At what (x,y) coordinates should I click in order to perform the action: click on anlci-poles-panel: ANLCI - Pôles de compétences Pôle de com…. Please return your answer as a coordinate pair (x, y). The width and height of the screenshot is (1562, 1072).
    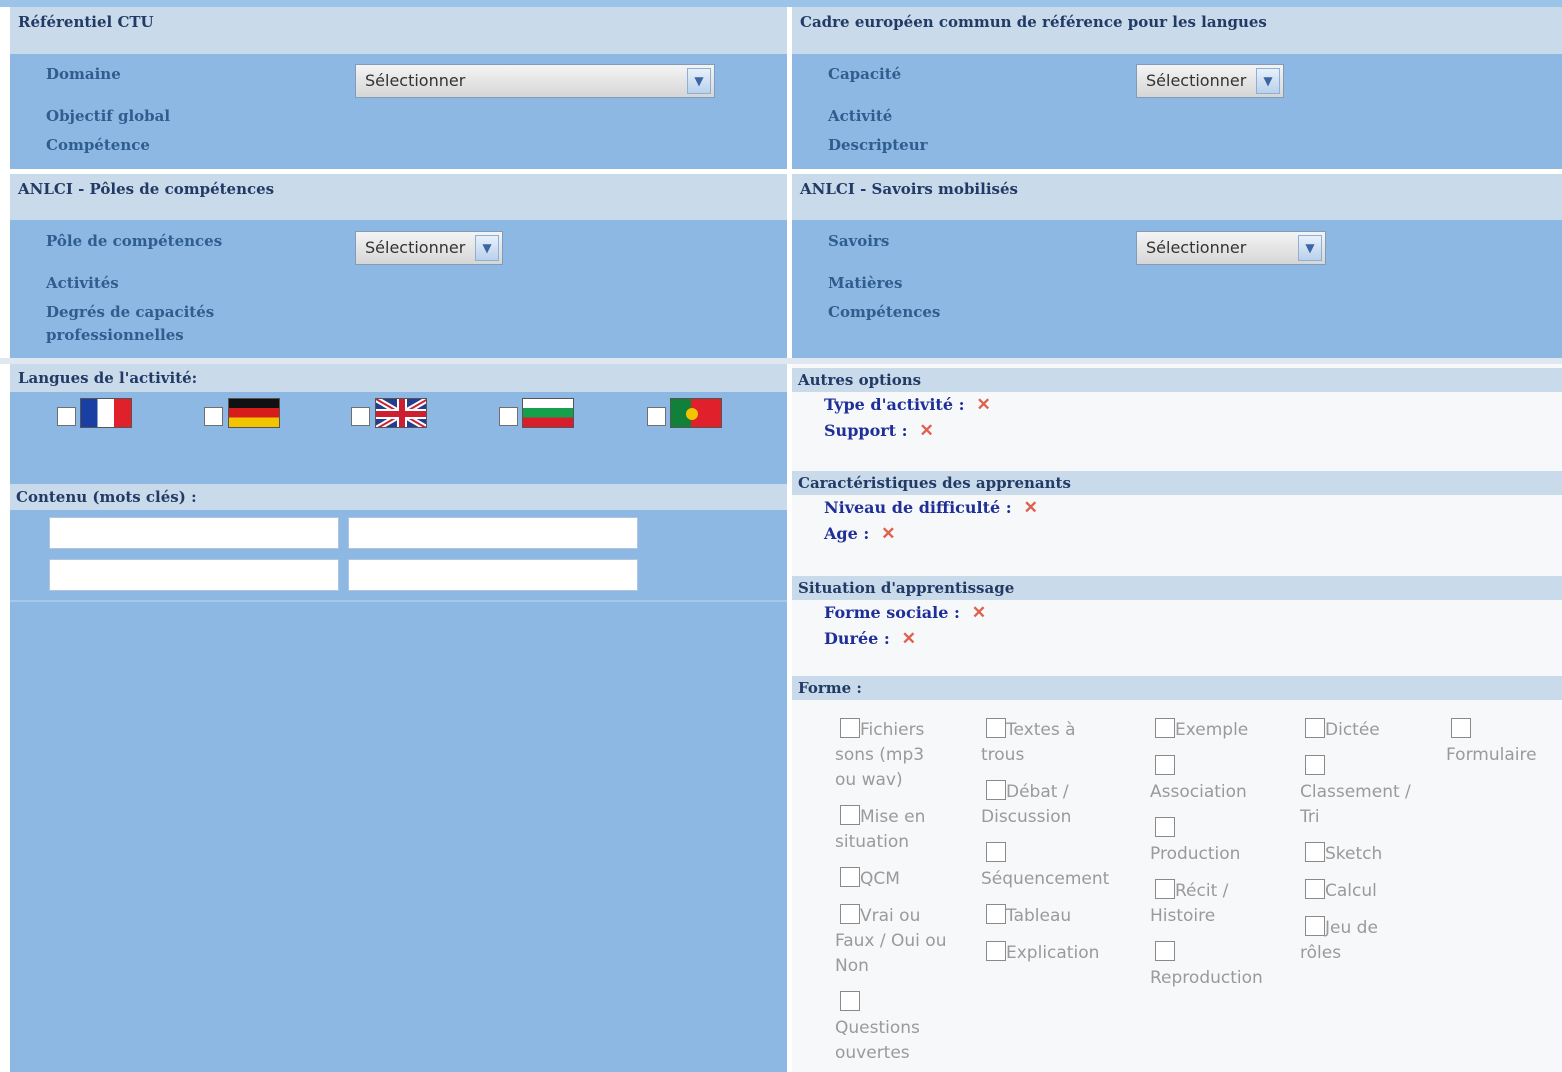
    Looking at the image, I should click on (398, 266).